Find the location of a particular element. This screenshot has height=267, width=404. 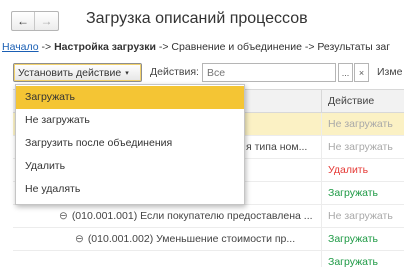

menu-item-delete: Удалить is located at coordinates (130, 166).